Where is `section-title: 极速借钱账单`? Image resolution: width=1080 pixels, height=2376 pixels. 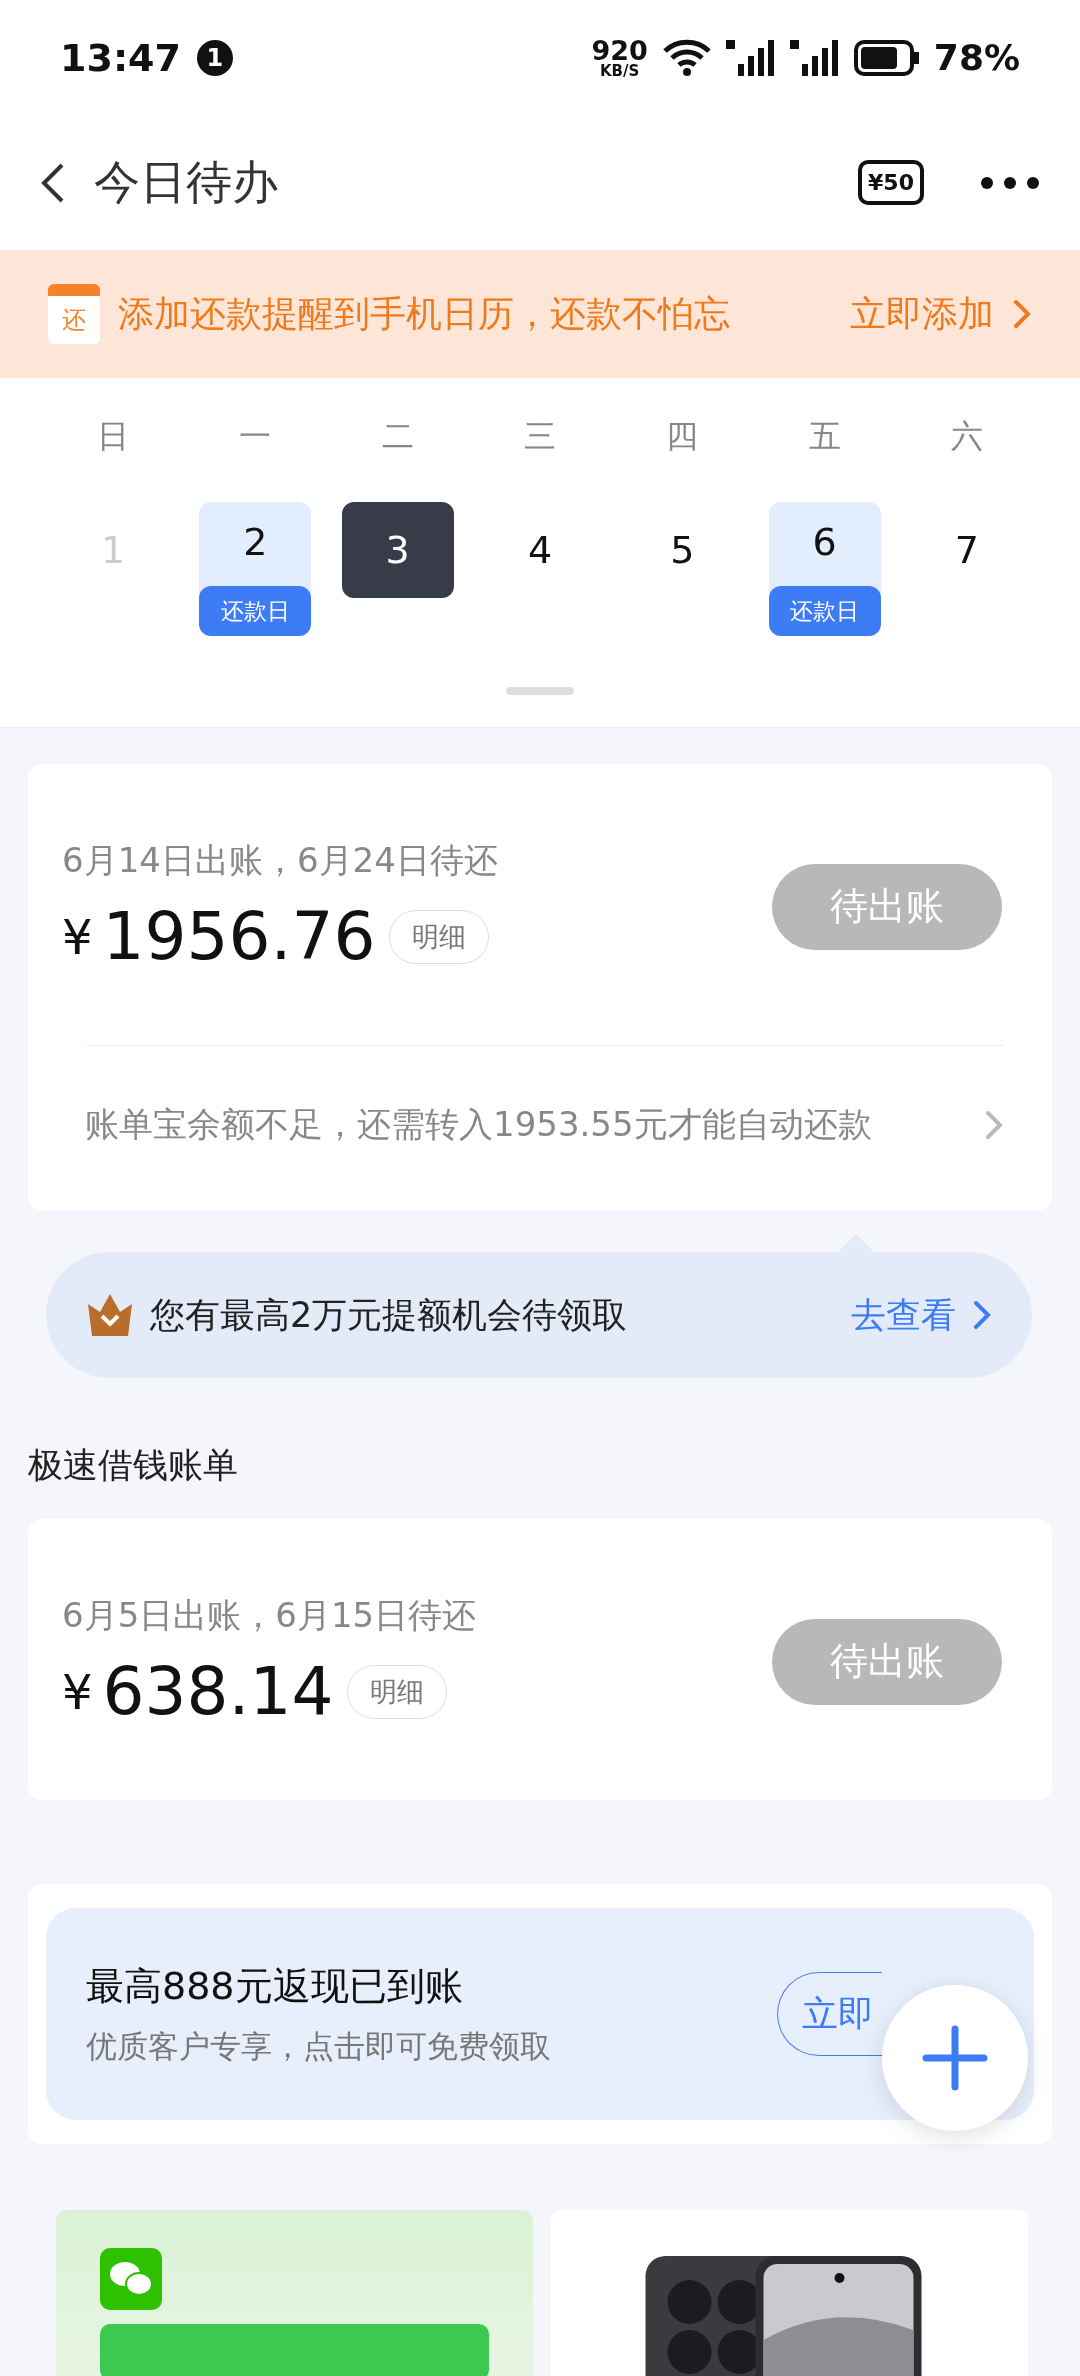
section-title: 极速借钱账单 is located at coordinates (133, 1465).